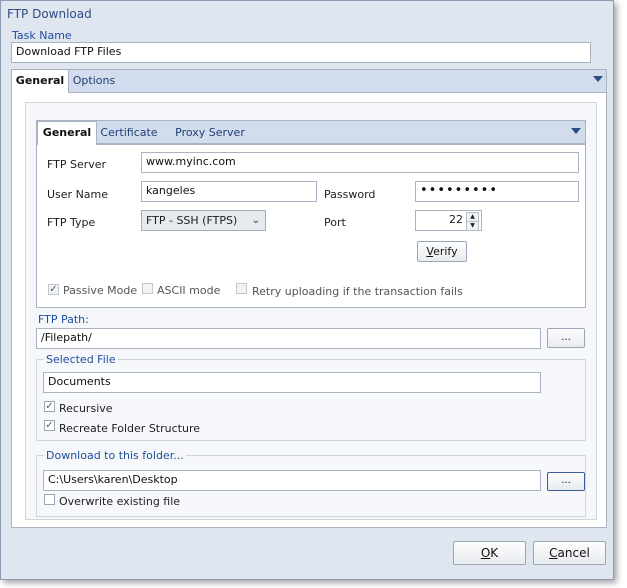 The width and height of the screenshot is (627, 588). What do you see at coordinates (301, 52) in the screenshot?
I see `task-name-input: Download FTP Files` at bounding box center [301, 52].